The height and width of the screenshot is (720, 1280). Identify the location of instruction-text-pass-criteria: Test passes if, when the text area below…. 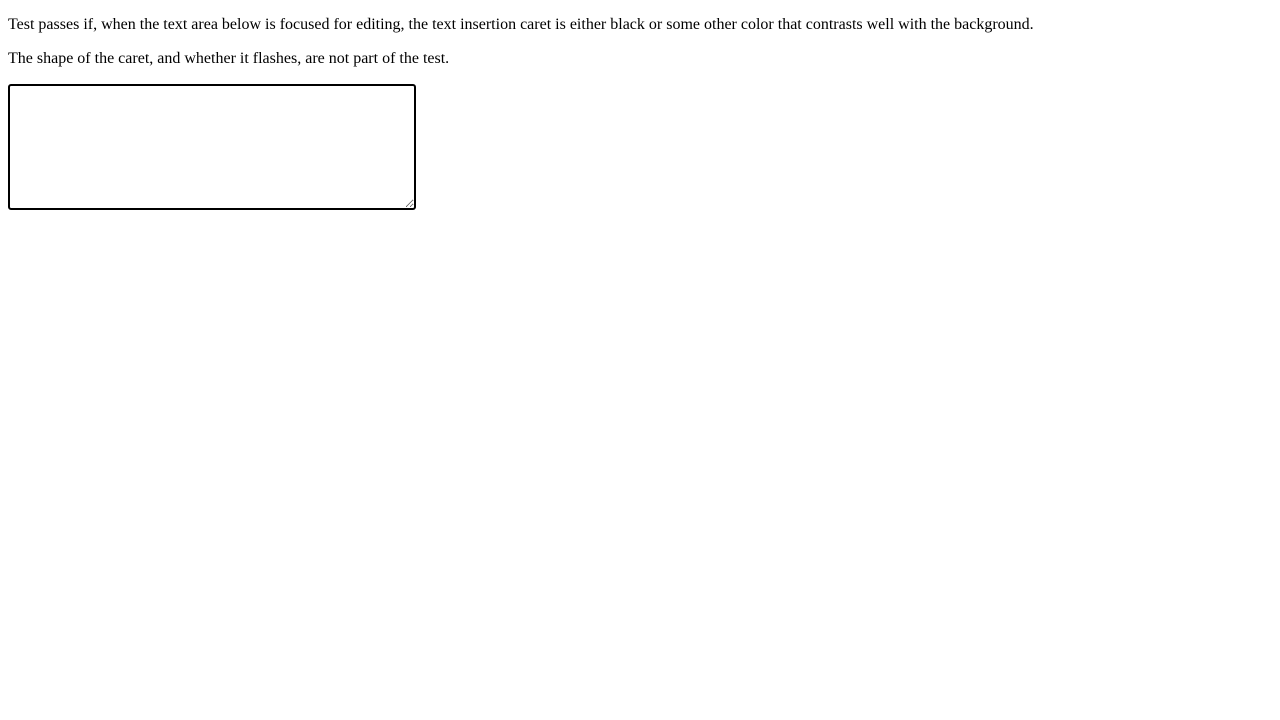
(521, 24).